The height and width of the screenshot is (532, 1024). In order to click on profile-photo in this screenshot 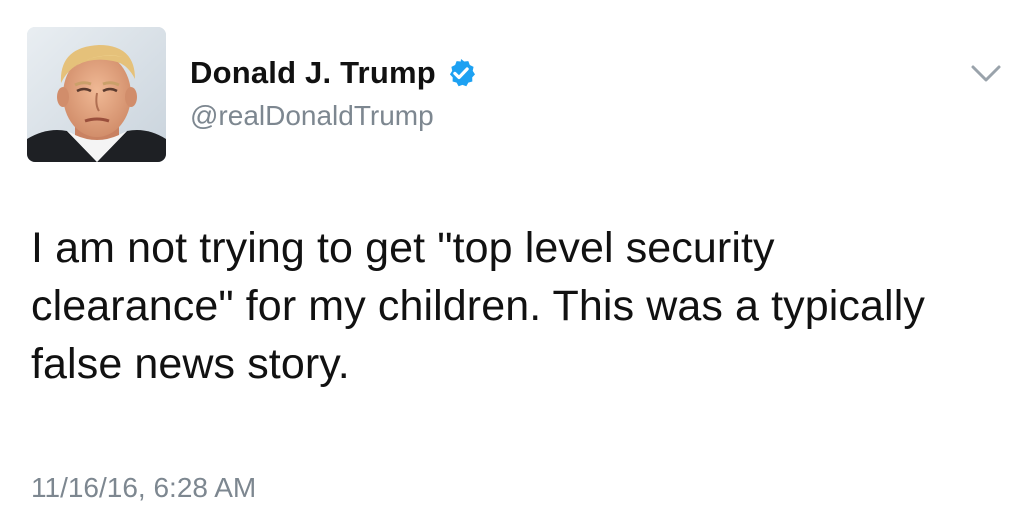, I will do `click(96, 94)`.